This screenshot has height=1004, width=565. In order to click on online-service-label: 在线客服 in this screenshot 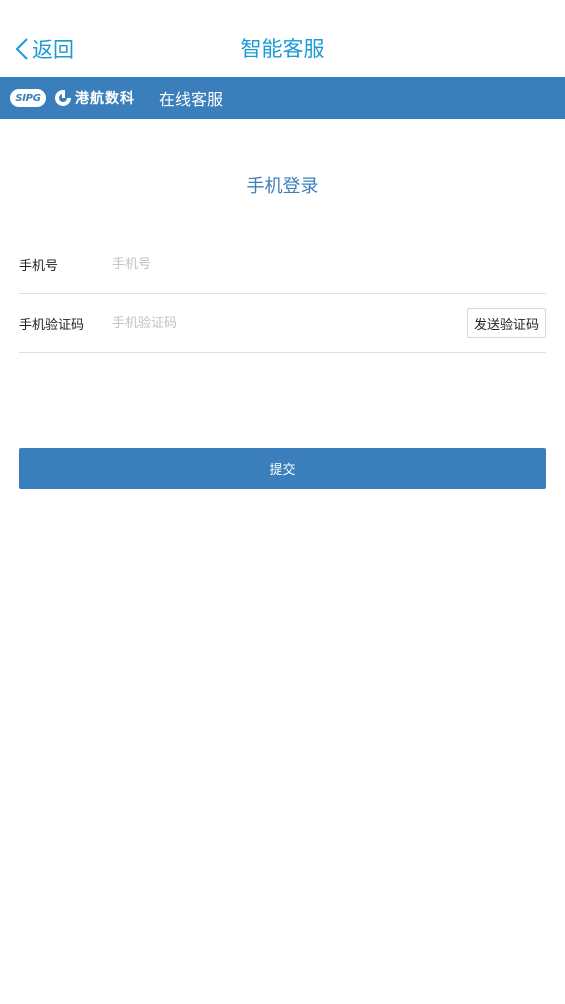, I will do `click(191, 99)`.